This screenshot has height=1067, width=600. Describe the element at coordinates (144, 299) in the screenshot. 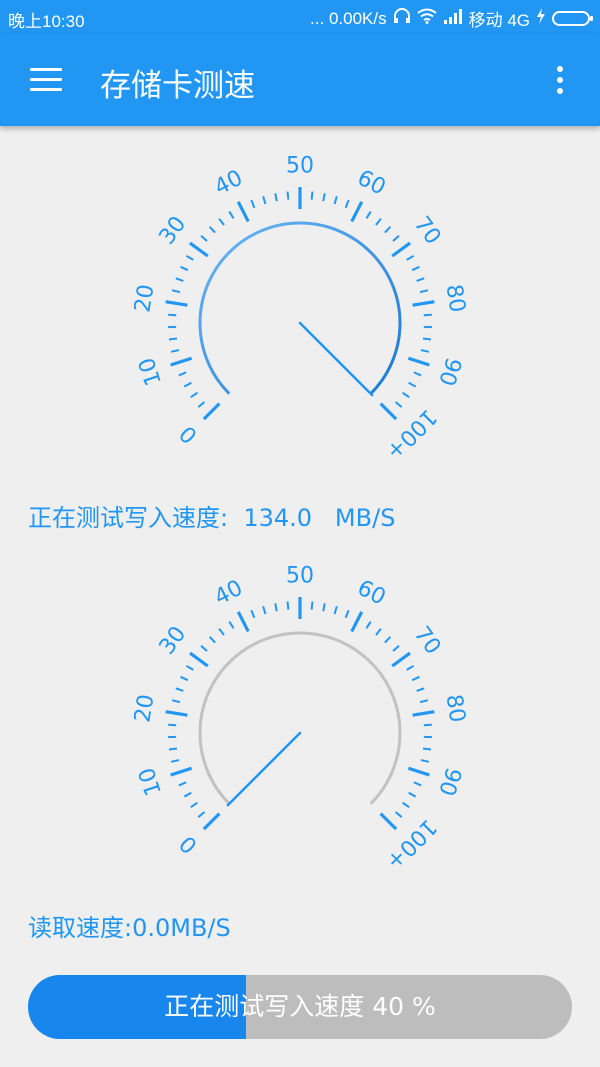

I see `write-gauge-scale-label: 20` at that location.